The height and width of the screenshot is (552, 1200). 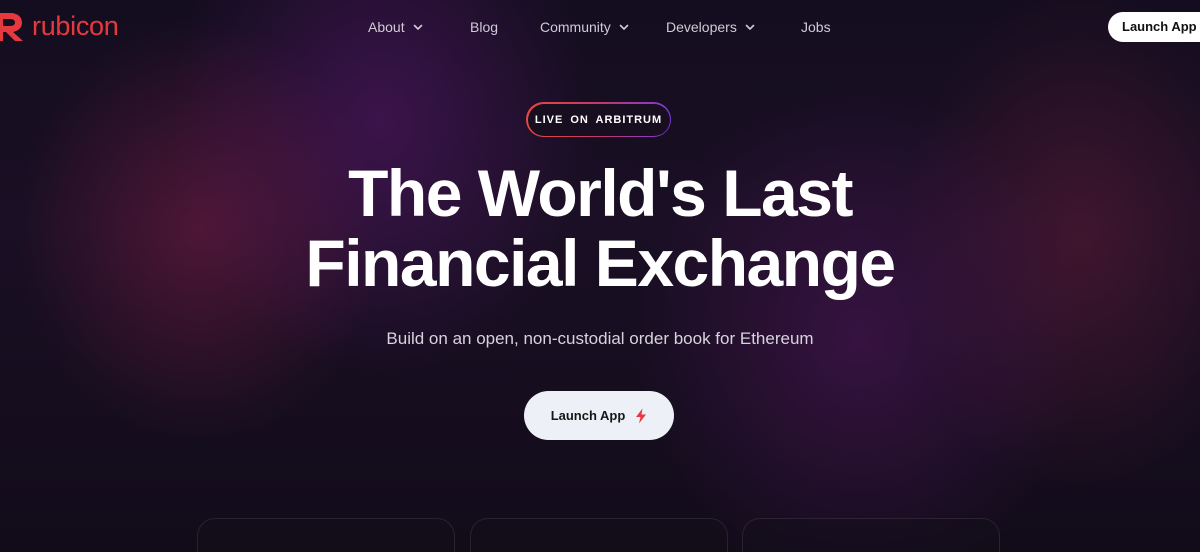 I want to click on nav-item-about: About, so click(x=395, y=27).